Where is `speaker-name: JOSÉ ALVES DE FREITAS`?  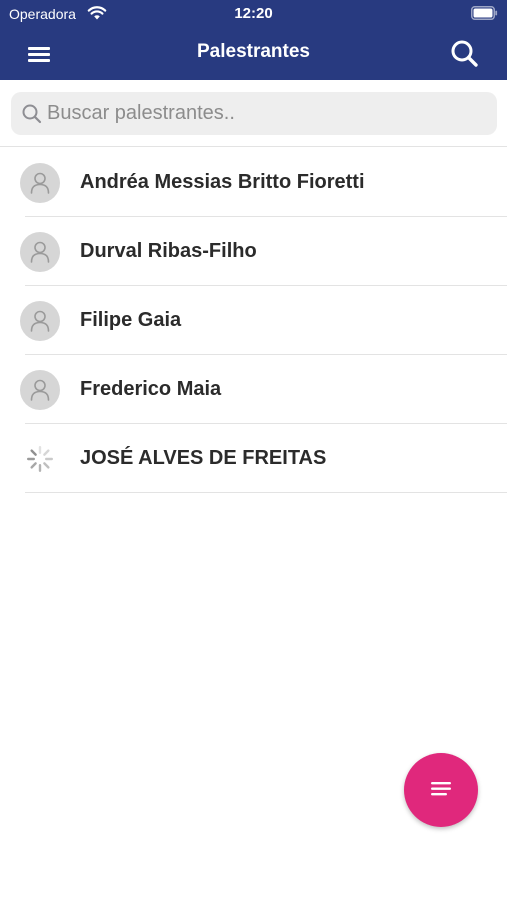
speaker-name: JOSÉ ALVES DE FREITAS is located at coordinates (203, 458).